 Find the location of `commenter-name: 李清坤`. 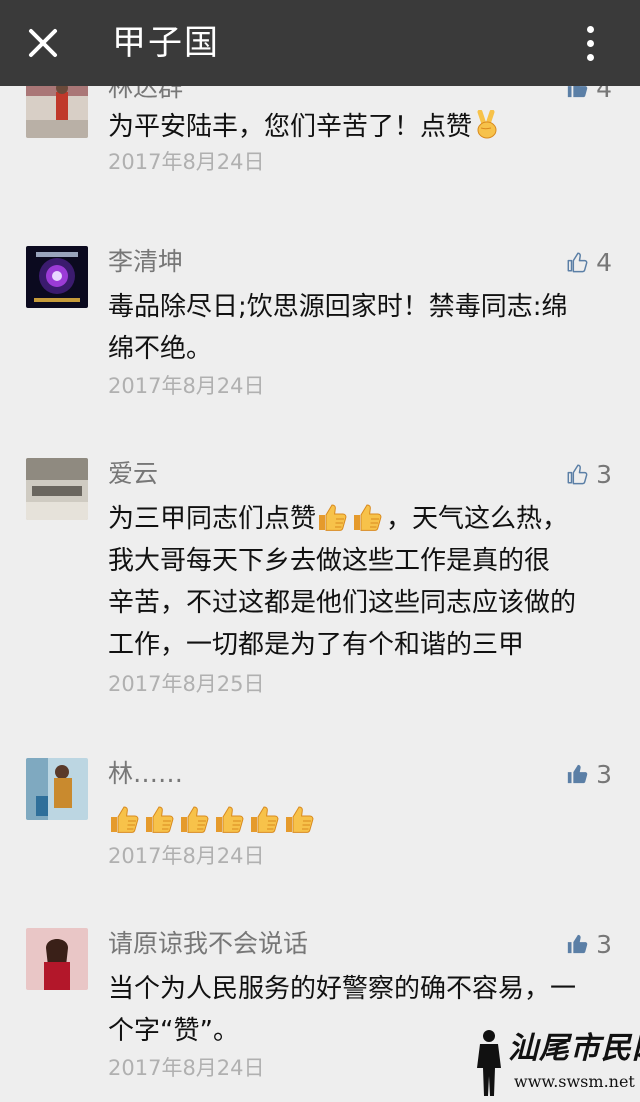

commenter-name: 李清坤 is located at coordinates (145, 262).